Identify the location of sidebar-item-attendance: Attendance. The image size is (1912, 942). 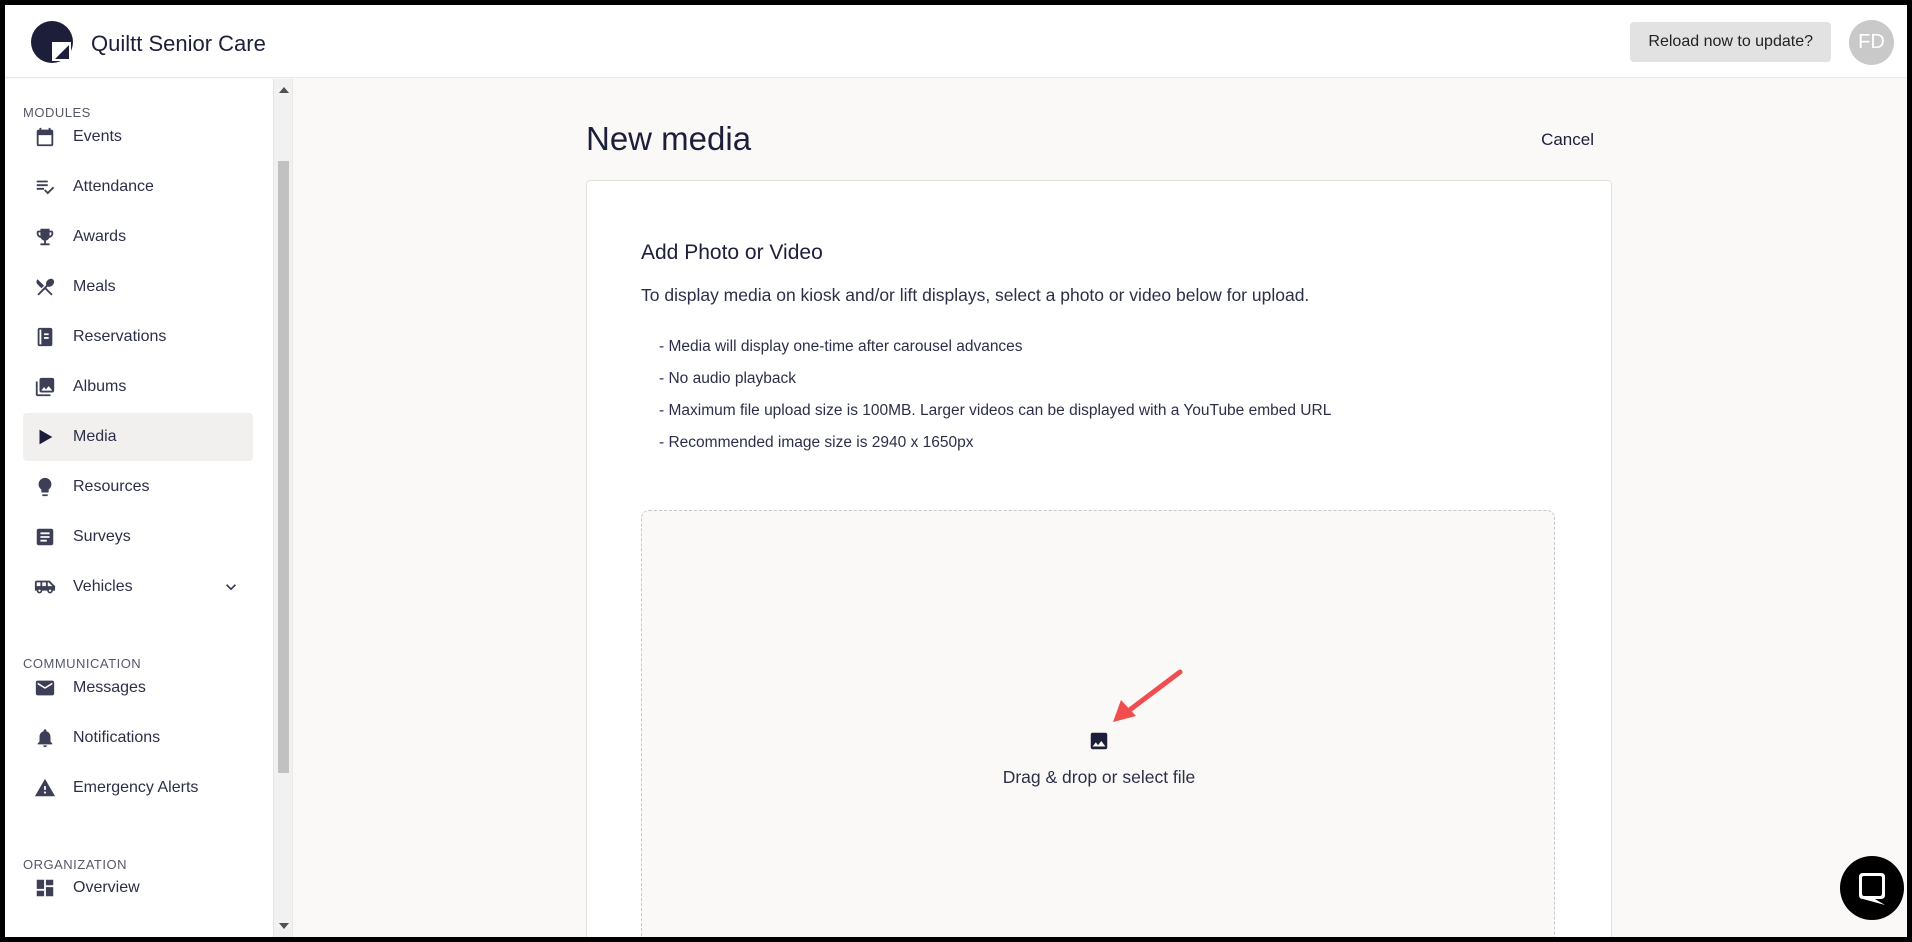
(138, 187).